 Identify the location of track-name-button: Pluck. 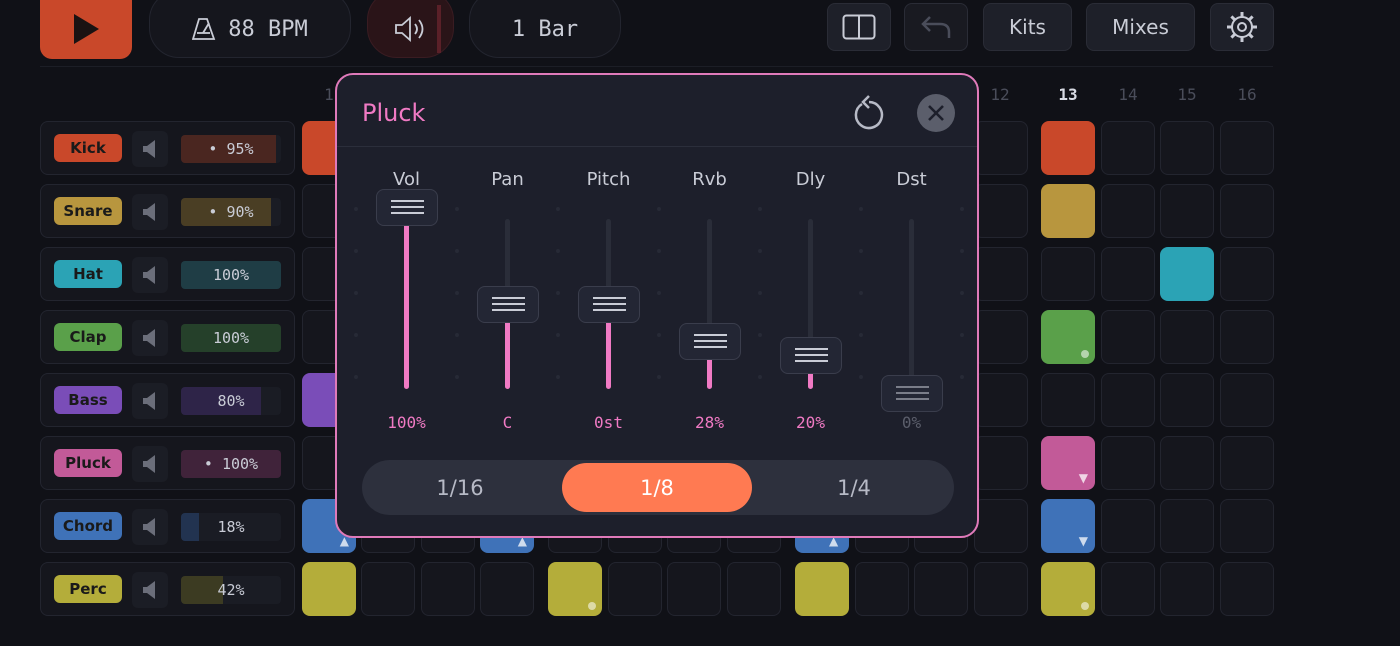
(88, 463).